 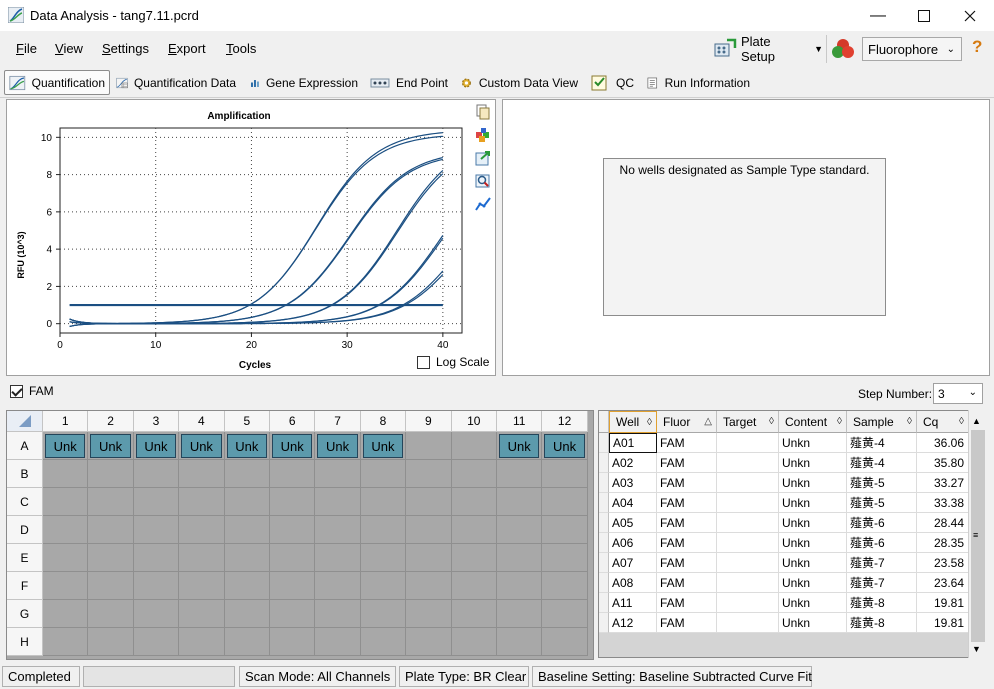 I want to click on table-cell-sample: 薤黄-6, so click(x=882, y=543).